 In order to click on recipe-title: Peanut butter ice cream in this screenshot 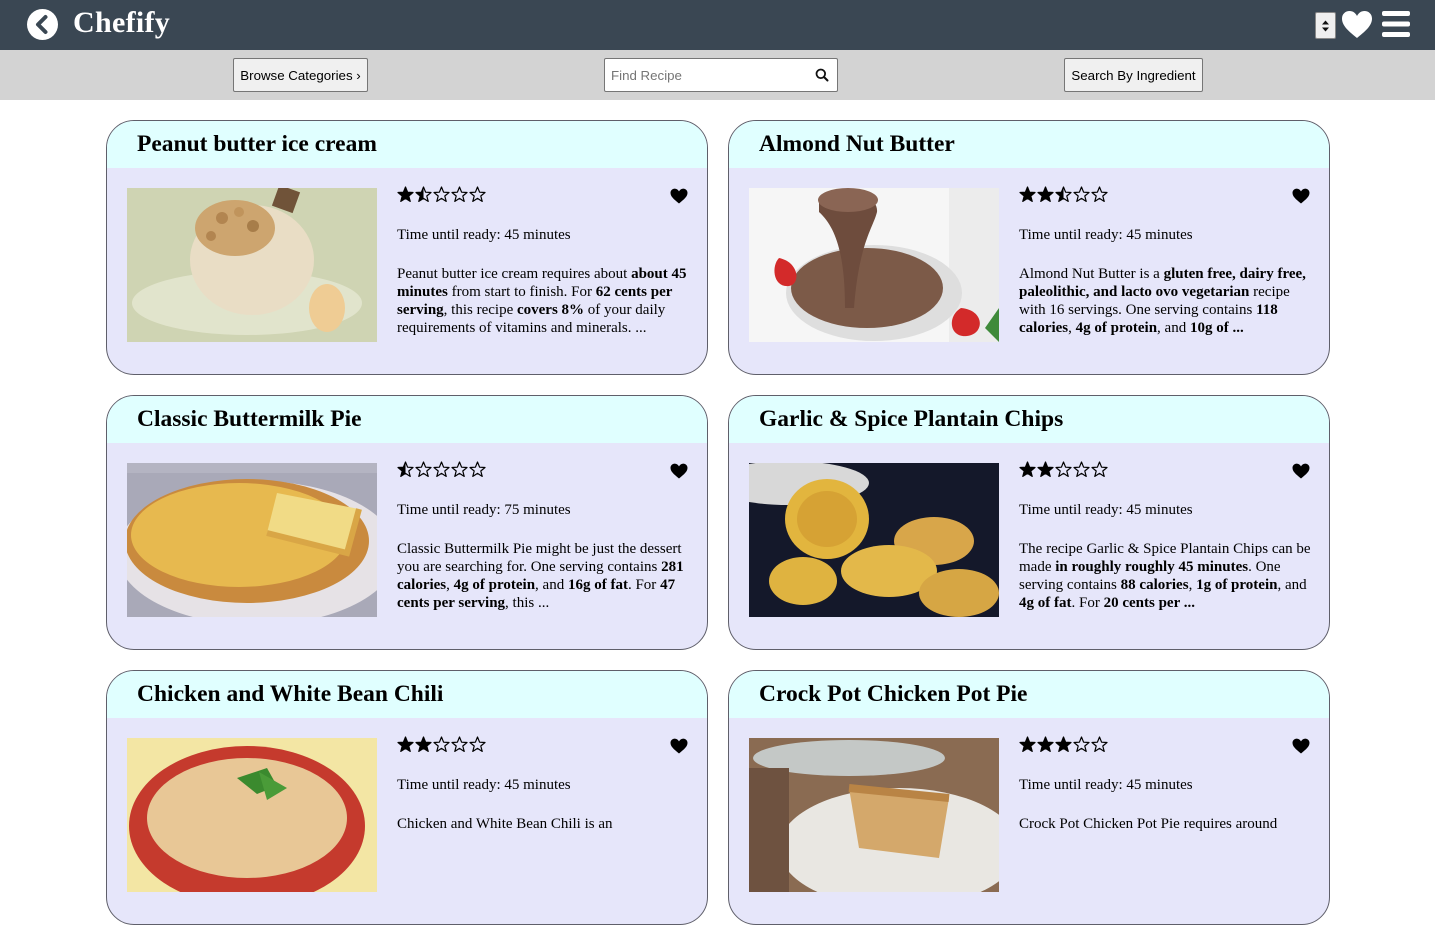, I will do `click(257, 144)`.